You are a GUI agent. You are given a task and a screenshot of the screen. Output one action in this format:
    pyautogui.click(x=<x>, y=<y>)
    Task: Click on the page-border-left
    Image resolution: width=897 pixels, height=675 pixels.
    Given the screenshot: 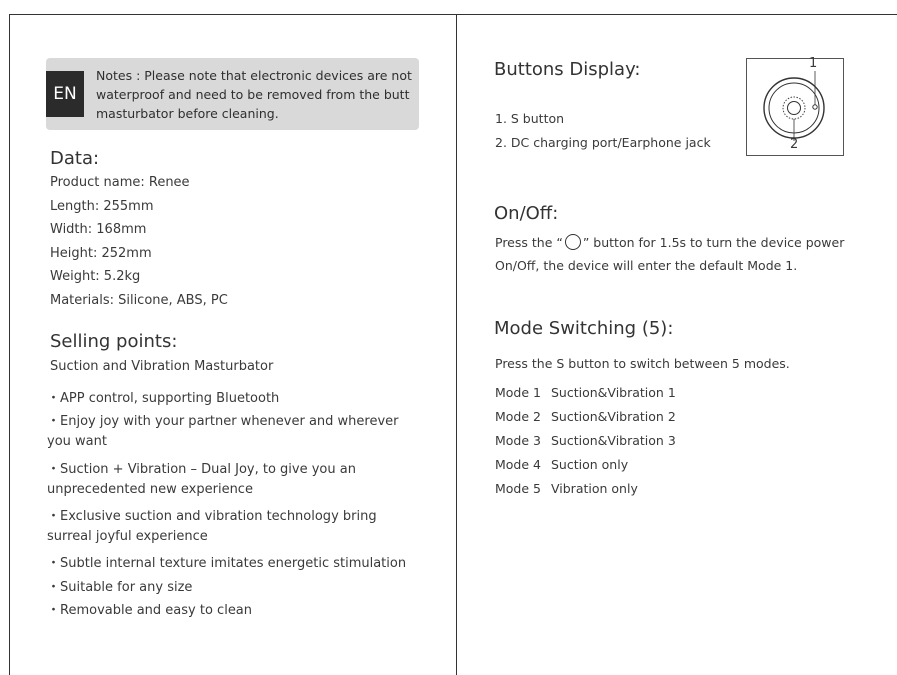 What is the action you would take?
    pyautogui.click(x=9, y=344)
    